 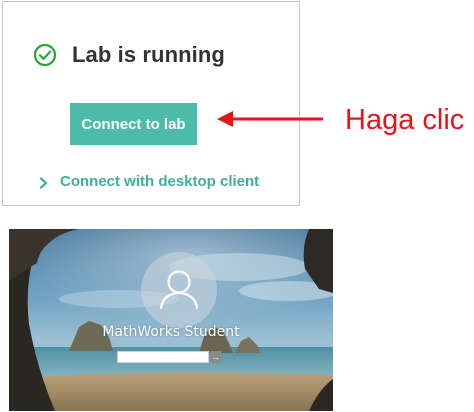 I want to click on check-circle-icon, so click(x=45, y=55).